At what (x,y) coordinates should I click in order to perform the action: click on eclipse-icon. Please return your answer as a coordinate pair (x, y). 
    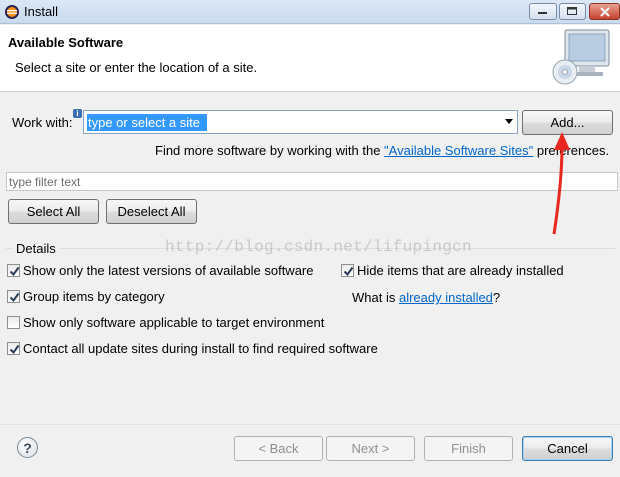
    Looking at the image, I should click on (12, 12).